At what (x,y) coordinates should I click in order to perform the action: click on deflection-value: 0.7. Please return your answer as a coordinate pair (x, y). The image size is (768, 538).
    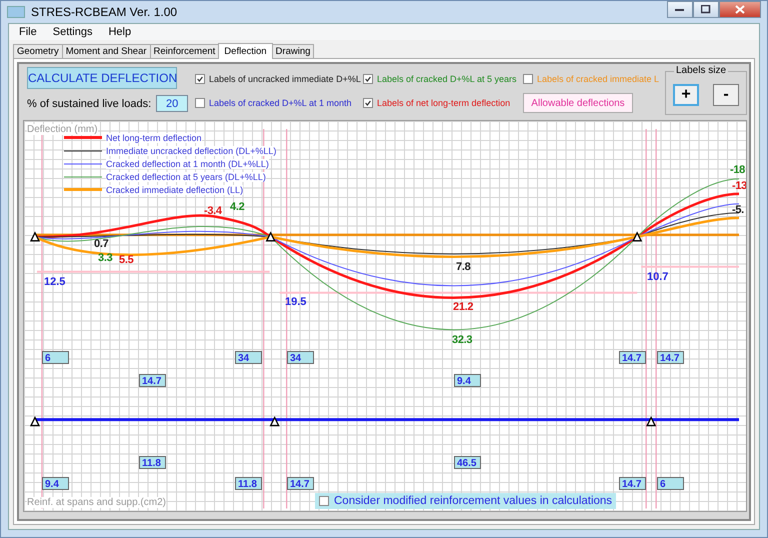
    Looking at the image, I should click on (101, 244).